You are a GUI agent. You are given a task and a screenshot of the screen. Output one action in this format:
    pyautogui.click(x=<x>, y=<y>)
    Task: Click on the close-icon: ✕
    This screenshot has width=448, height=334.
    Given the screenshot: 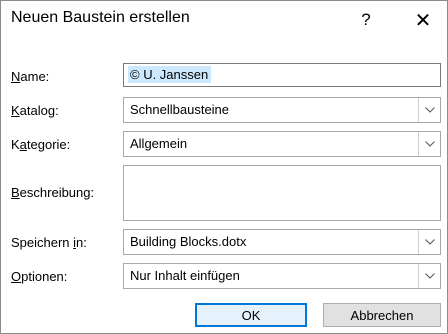 What is the action you would take?
    pyautogui.click(x=423, y=20)
    